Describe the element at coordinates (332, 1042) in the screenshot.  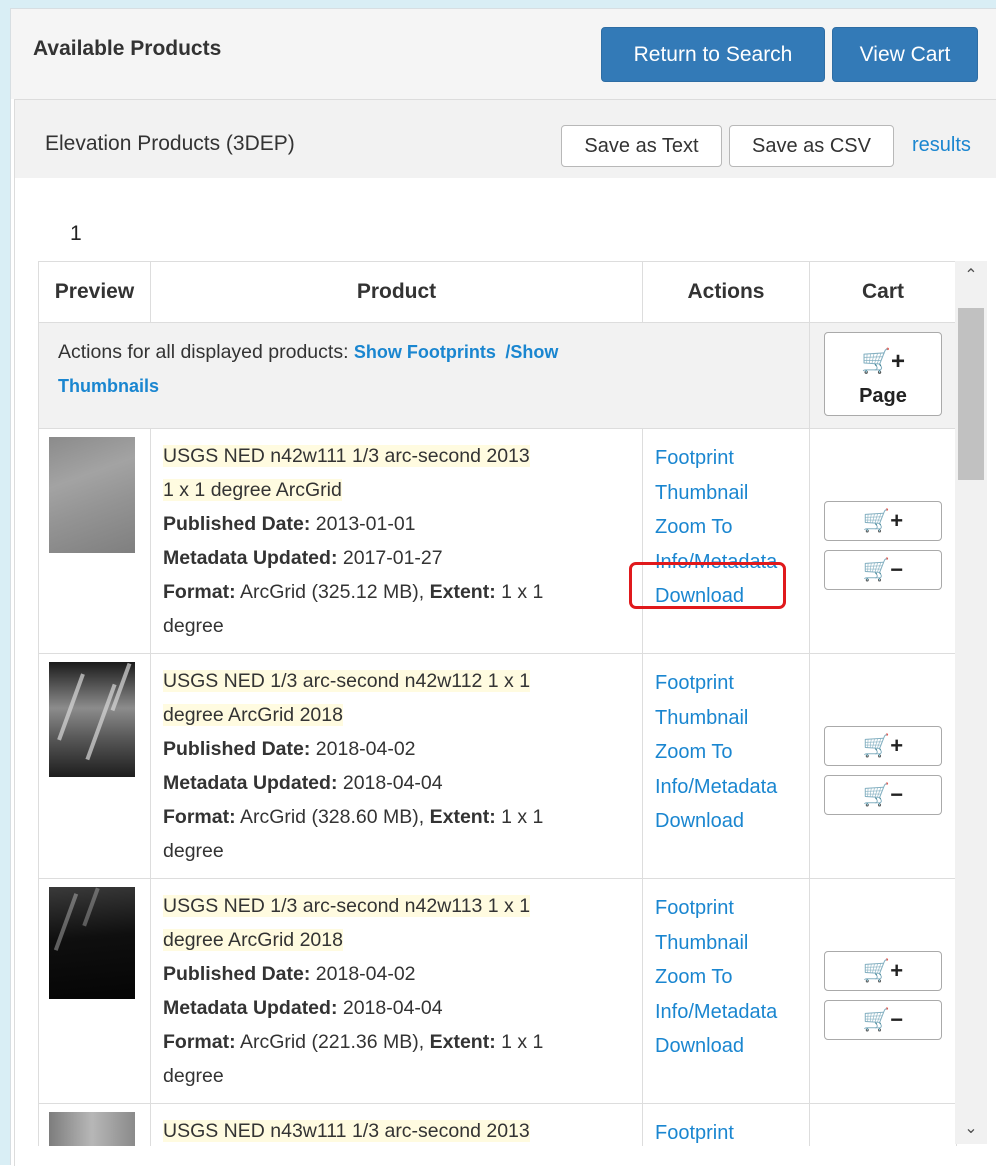
I see `format-value: ArcGrid (221.36 MB),` at that location.